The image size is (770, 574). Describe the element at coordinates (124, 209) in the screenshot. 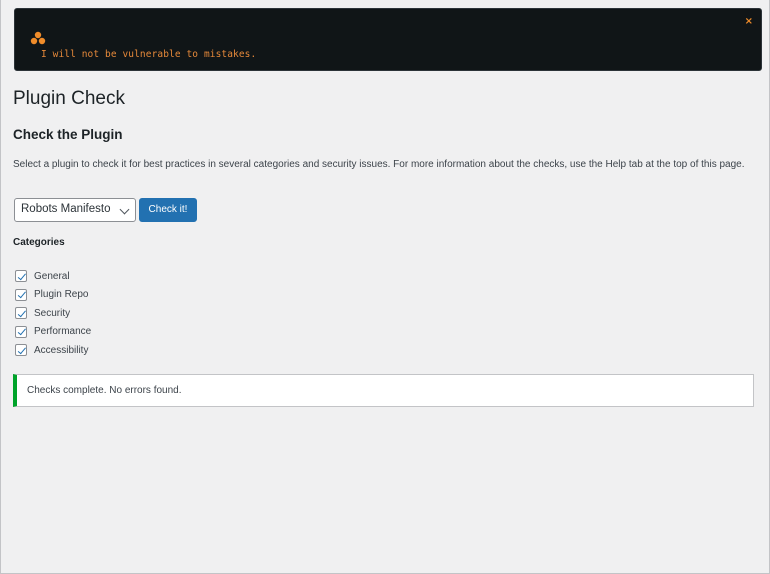

I see `chevron-down-icon` at that location.